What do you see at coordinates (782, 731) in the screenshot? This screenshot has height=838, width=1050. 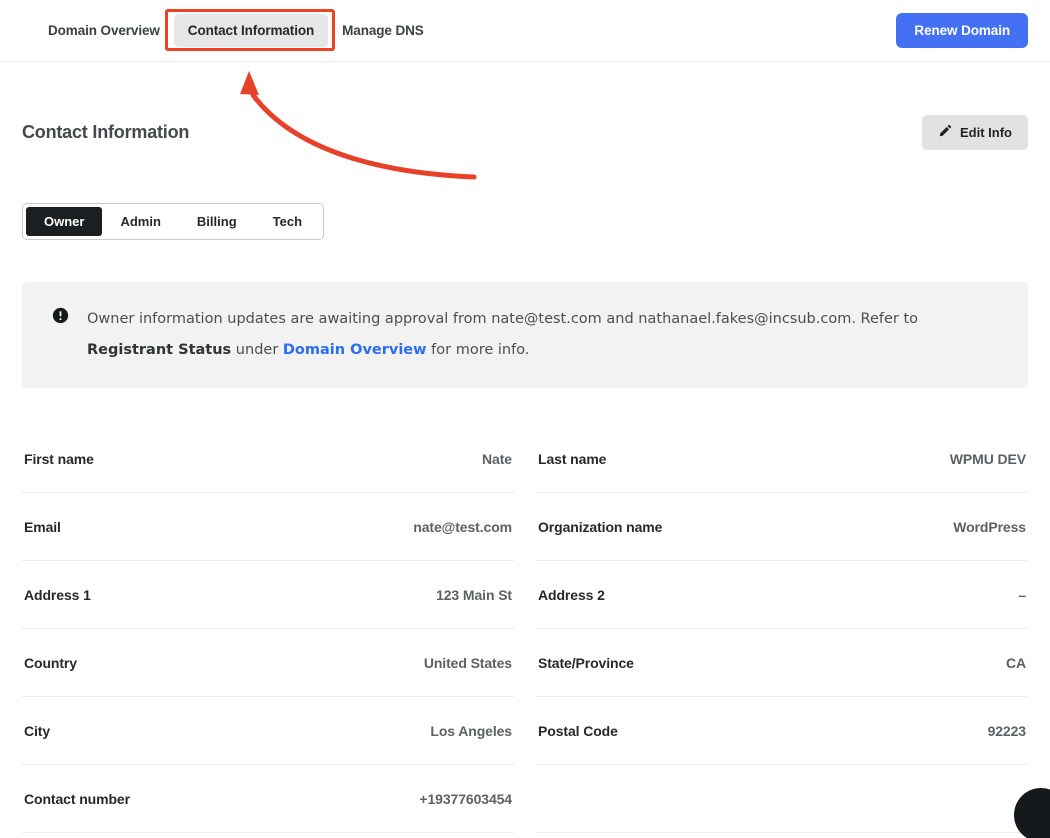 I see `detail-row-postal-code: Postal Code 92223` at bounding box center [782, 731].